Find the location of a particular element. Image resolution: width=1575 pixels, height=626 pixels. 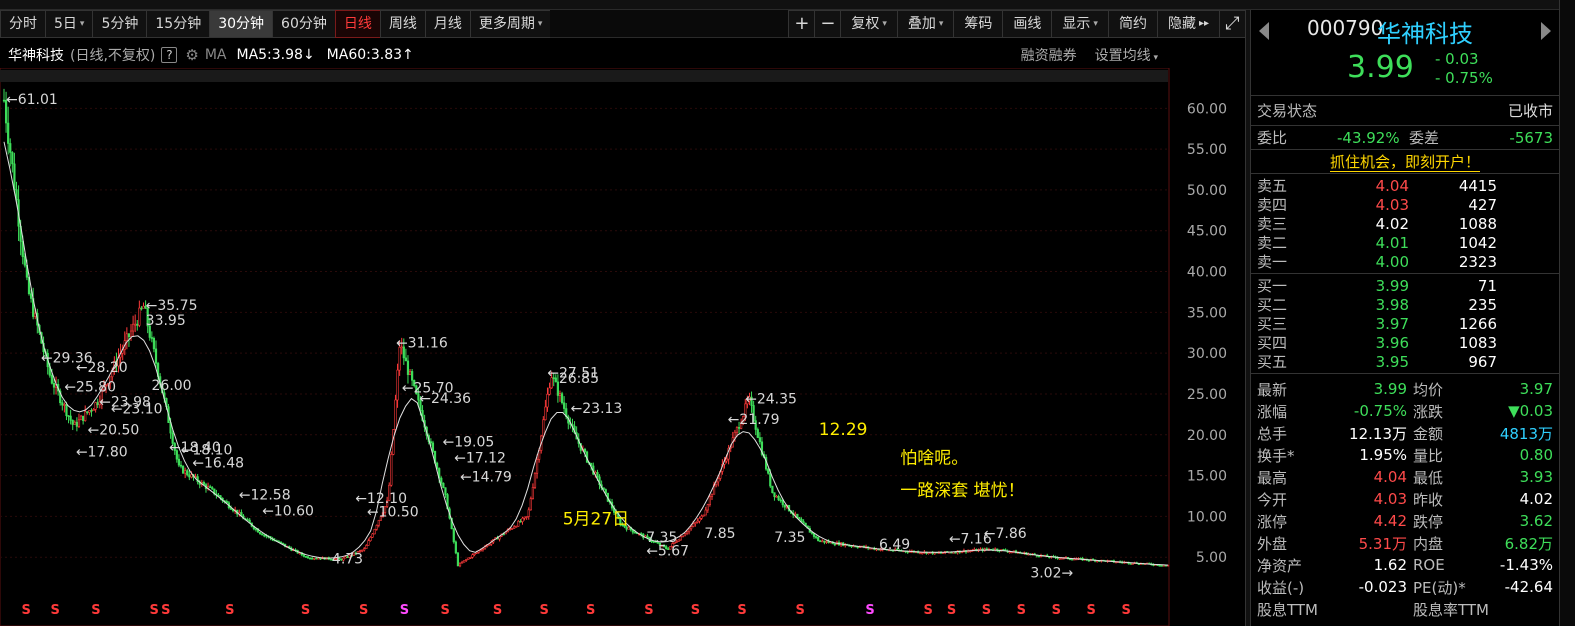

gear-icon: ⚙ is located at coordinates (191, 55).